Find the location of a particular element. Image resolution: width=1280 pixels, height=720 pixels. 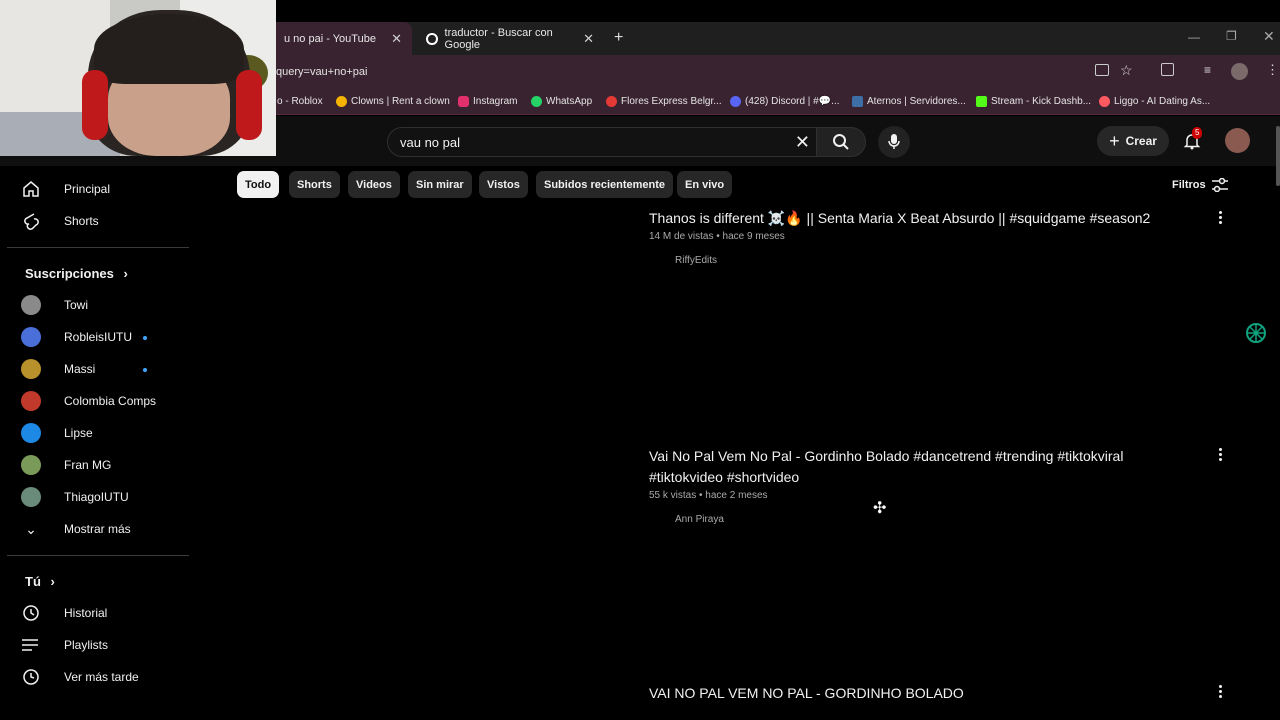

search-input: vau no pal ✕ is located at coordinates (602, 142).